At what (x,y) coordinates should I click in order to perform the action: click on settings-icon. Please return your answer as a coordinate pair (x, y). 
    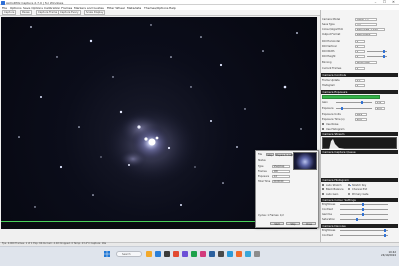
    Looking at the image, I should click on (212, 254).